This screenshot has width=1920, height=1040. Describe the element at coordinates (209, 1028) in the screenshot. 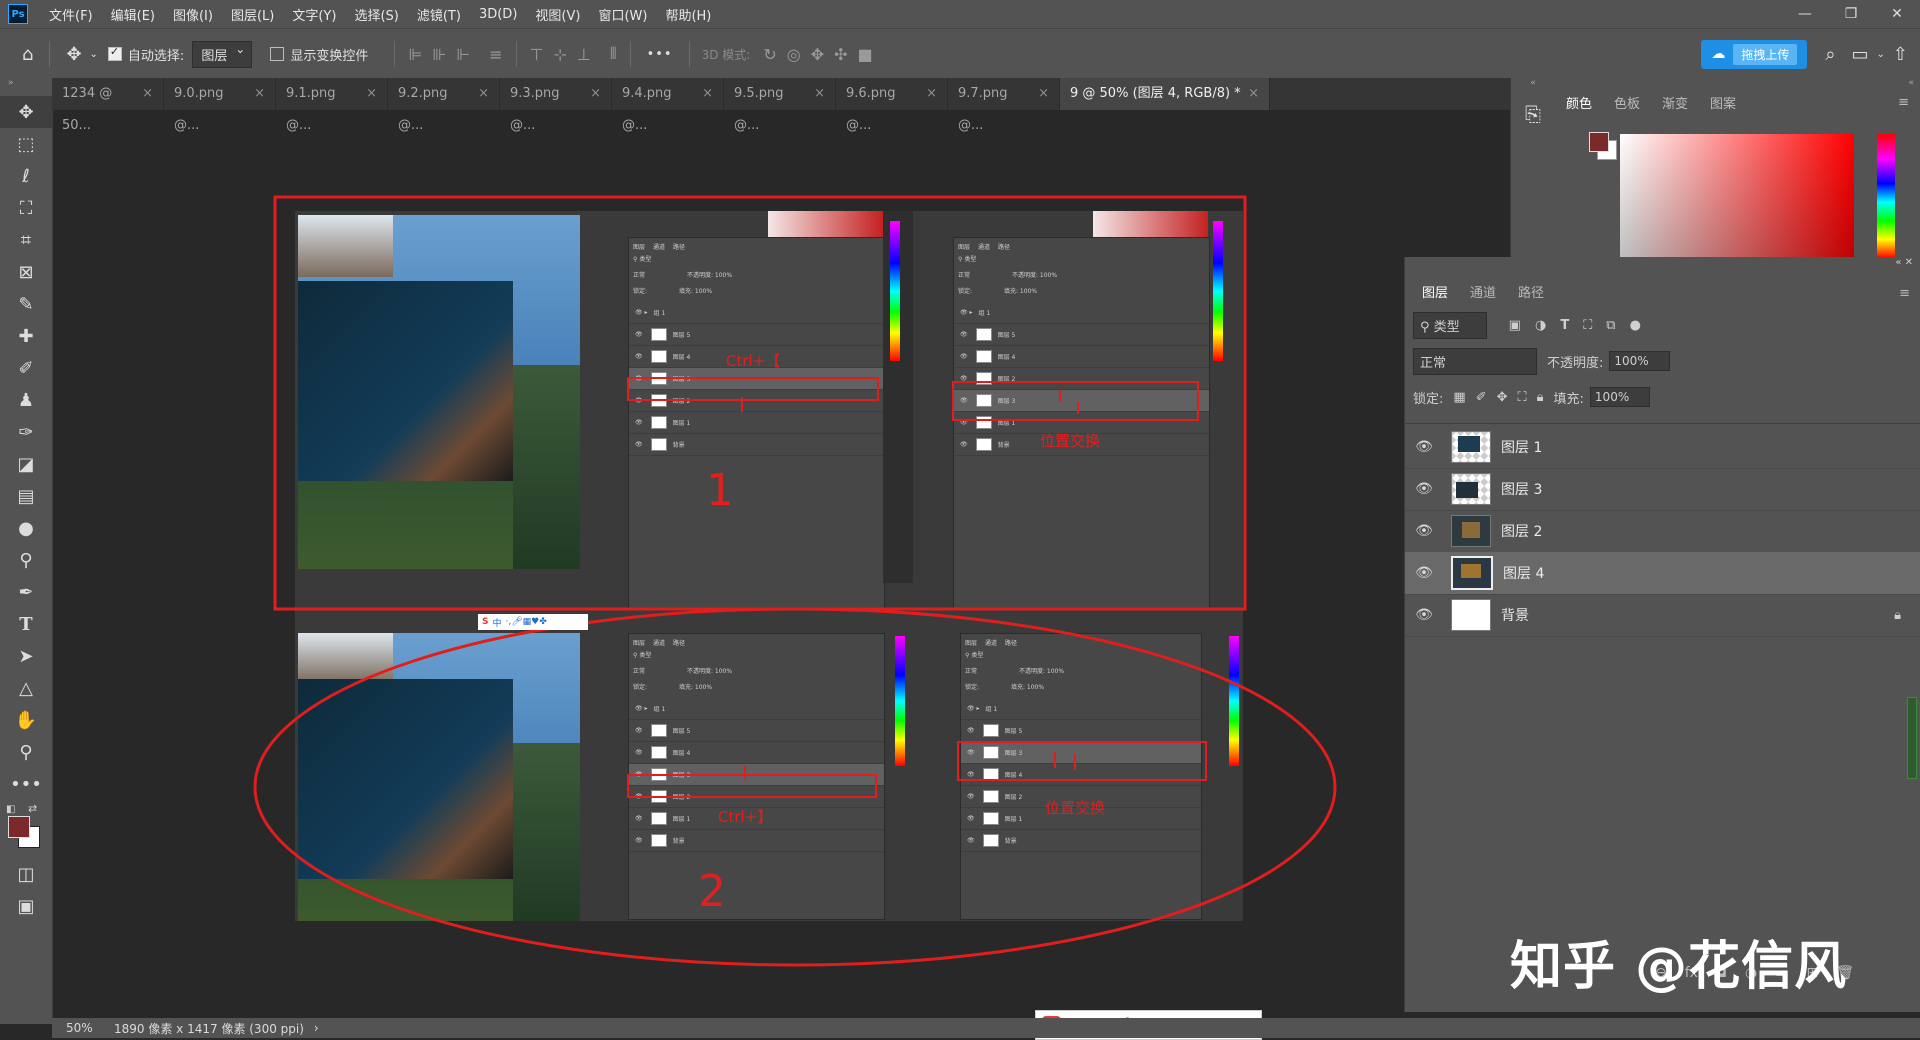

I see `document-size: 1890 像素 x 1417 像素 (300 ppi)` at that location.